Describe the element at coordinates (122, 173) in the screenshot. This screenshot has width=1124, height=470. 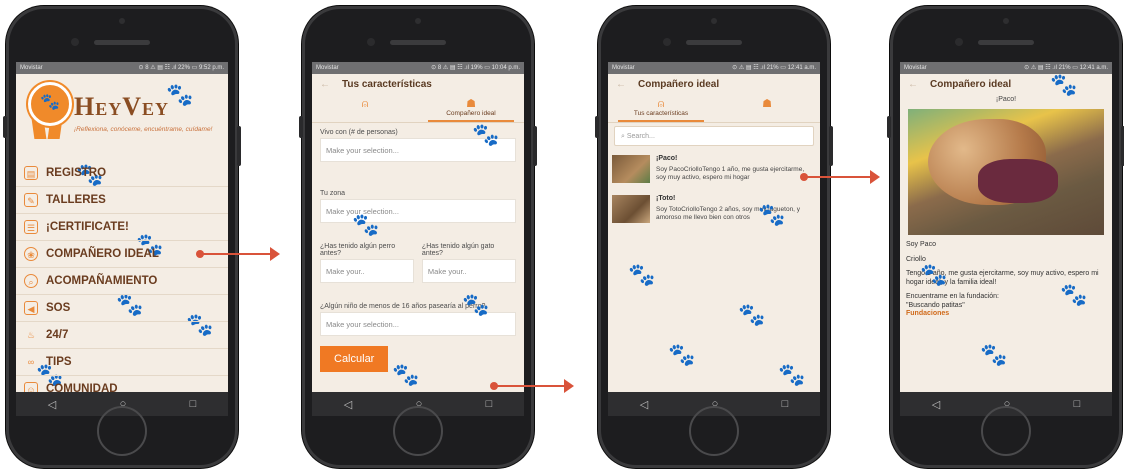
I see `menu-item-registro: ▤ REGISTRO` at that location.